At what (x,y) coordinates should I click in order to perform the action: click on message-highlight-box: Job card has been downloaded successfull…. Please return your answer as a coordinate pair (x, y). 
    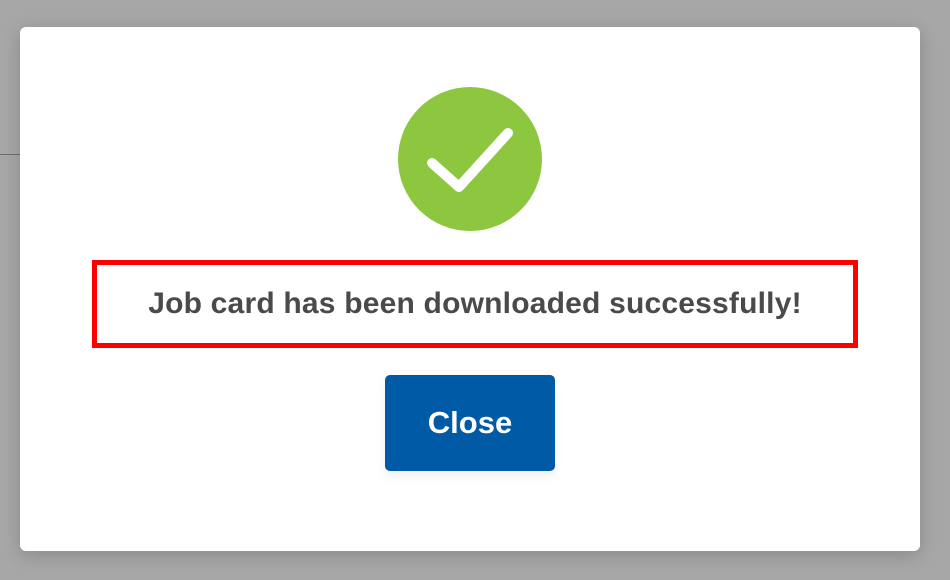
    Looking at the image, I should click on (475, 304).